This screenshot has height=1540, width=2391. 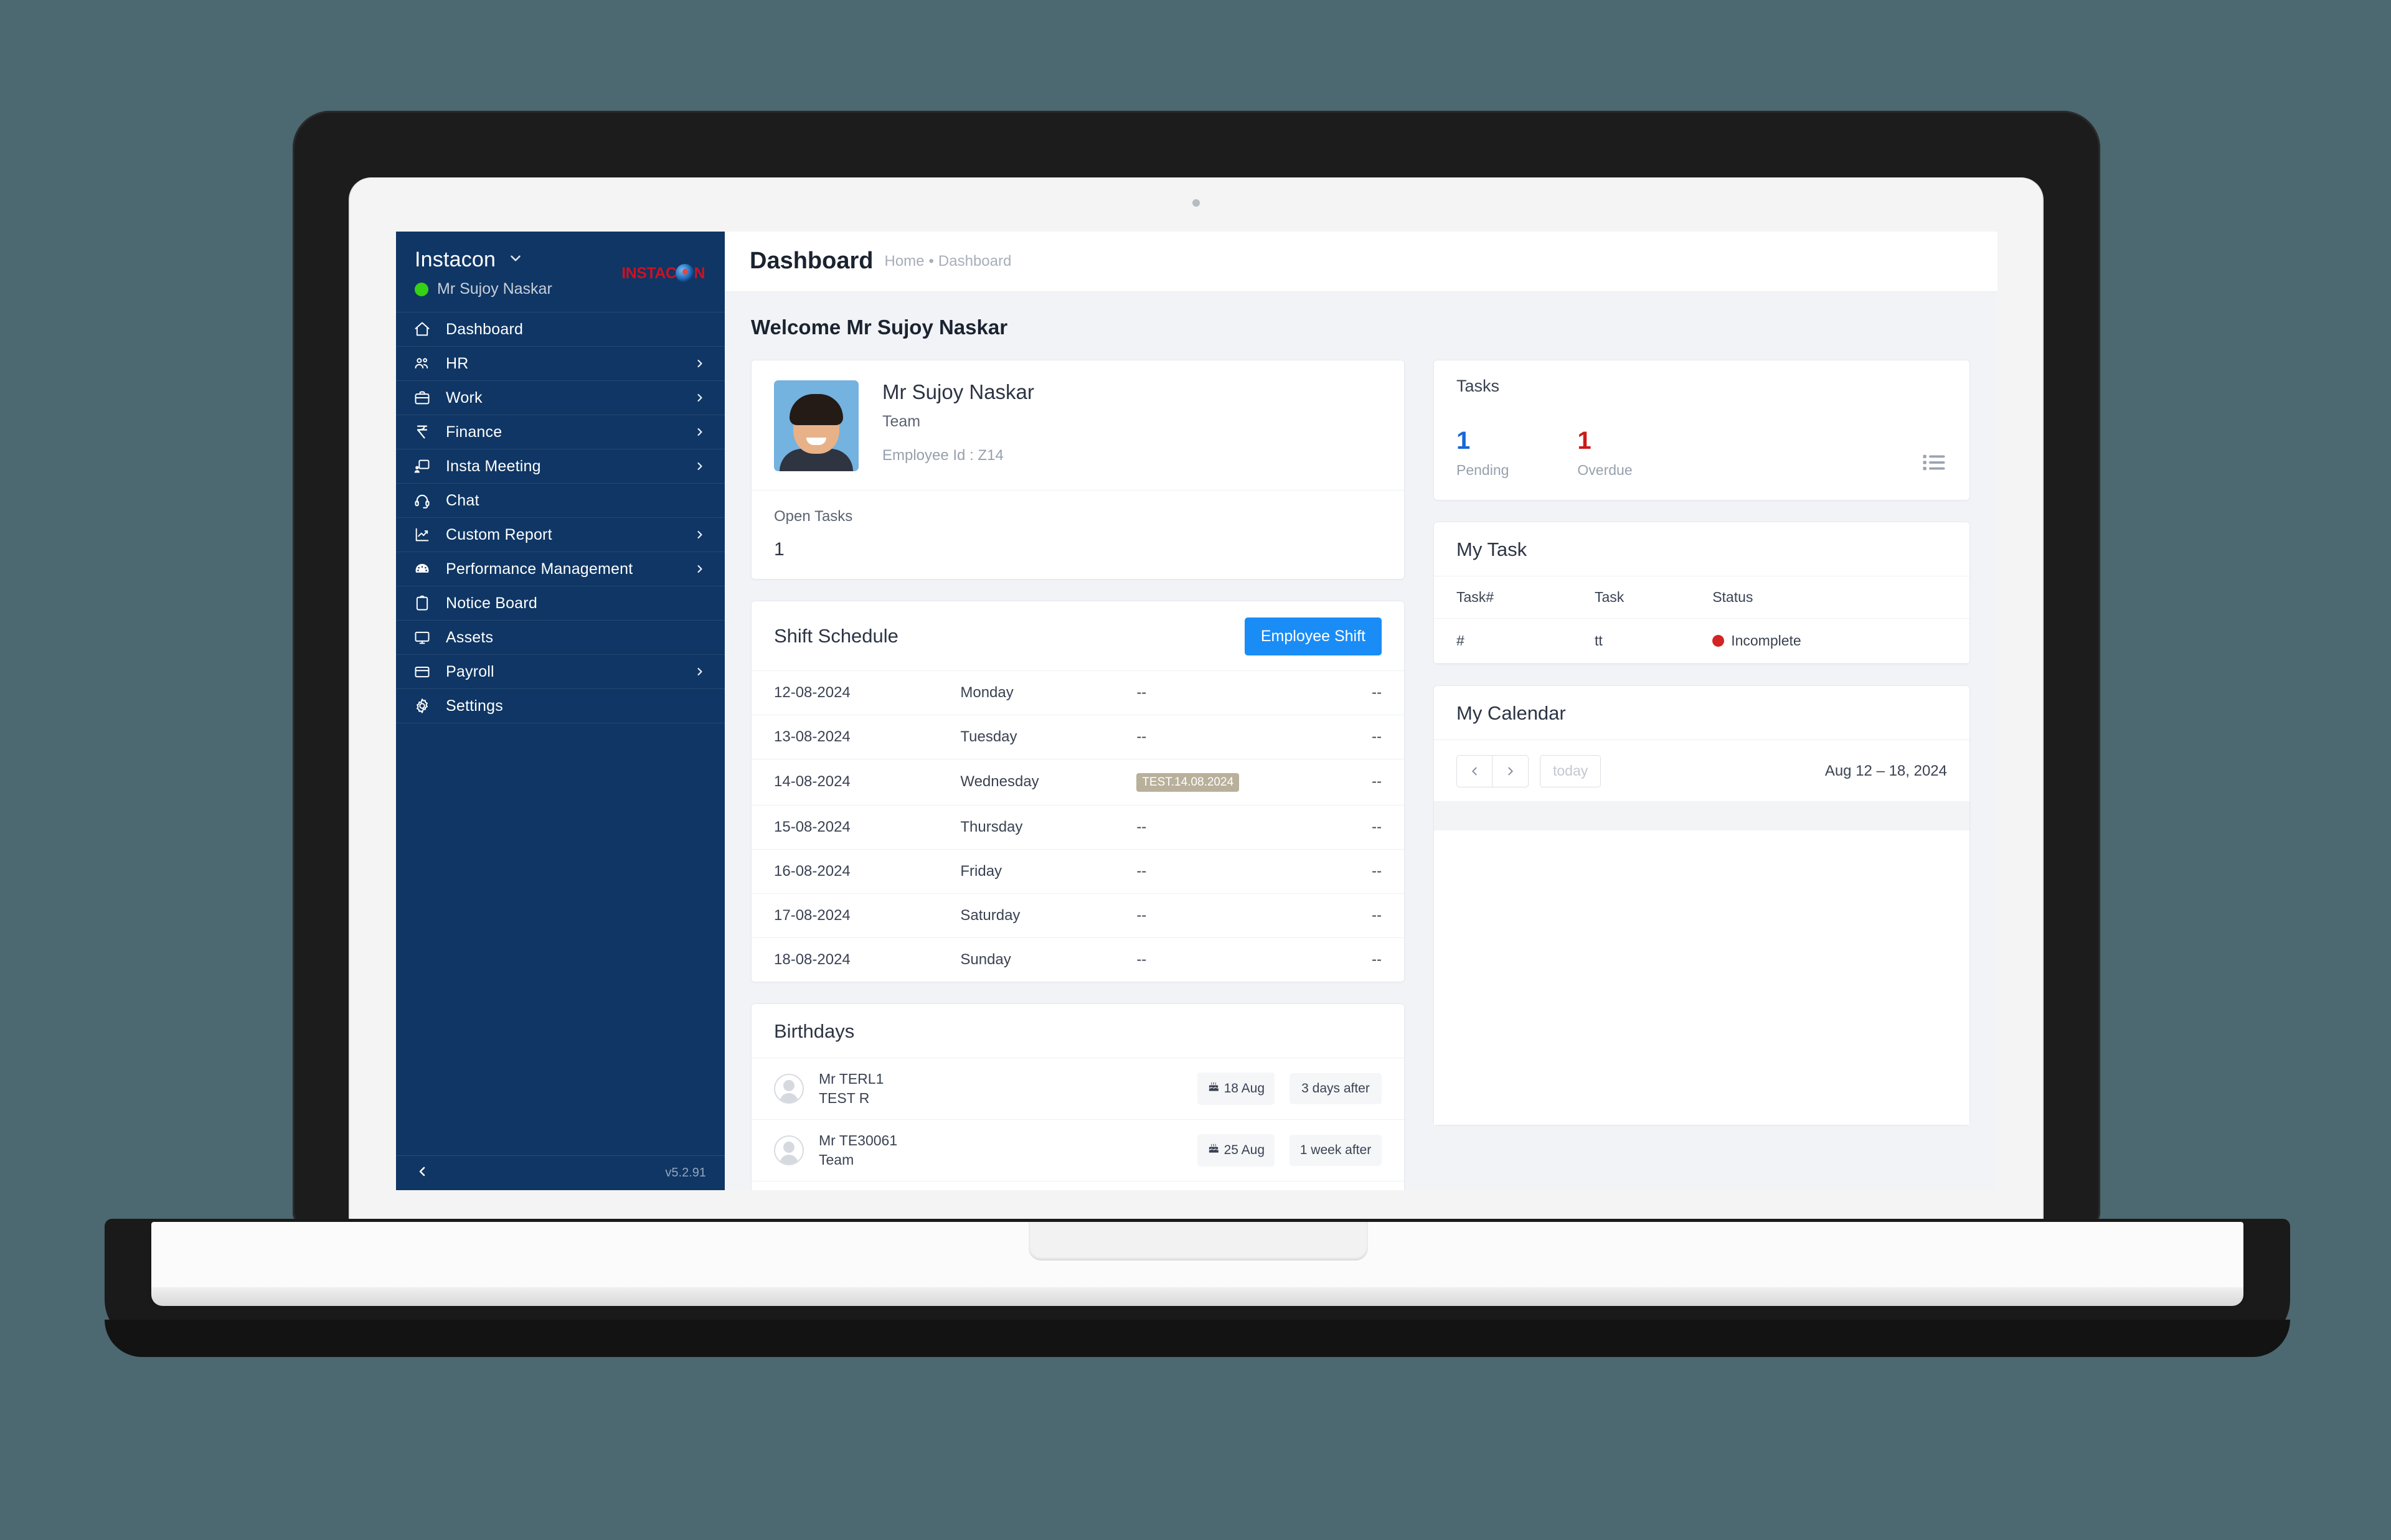 I want to click on shift-day: Friday, so click(x=1048, y=871).